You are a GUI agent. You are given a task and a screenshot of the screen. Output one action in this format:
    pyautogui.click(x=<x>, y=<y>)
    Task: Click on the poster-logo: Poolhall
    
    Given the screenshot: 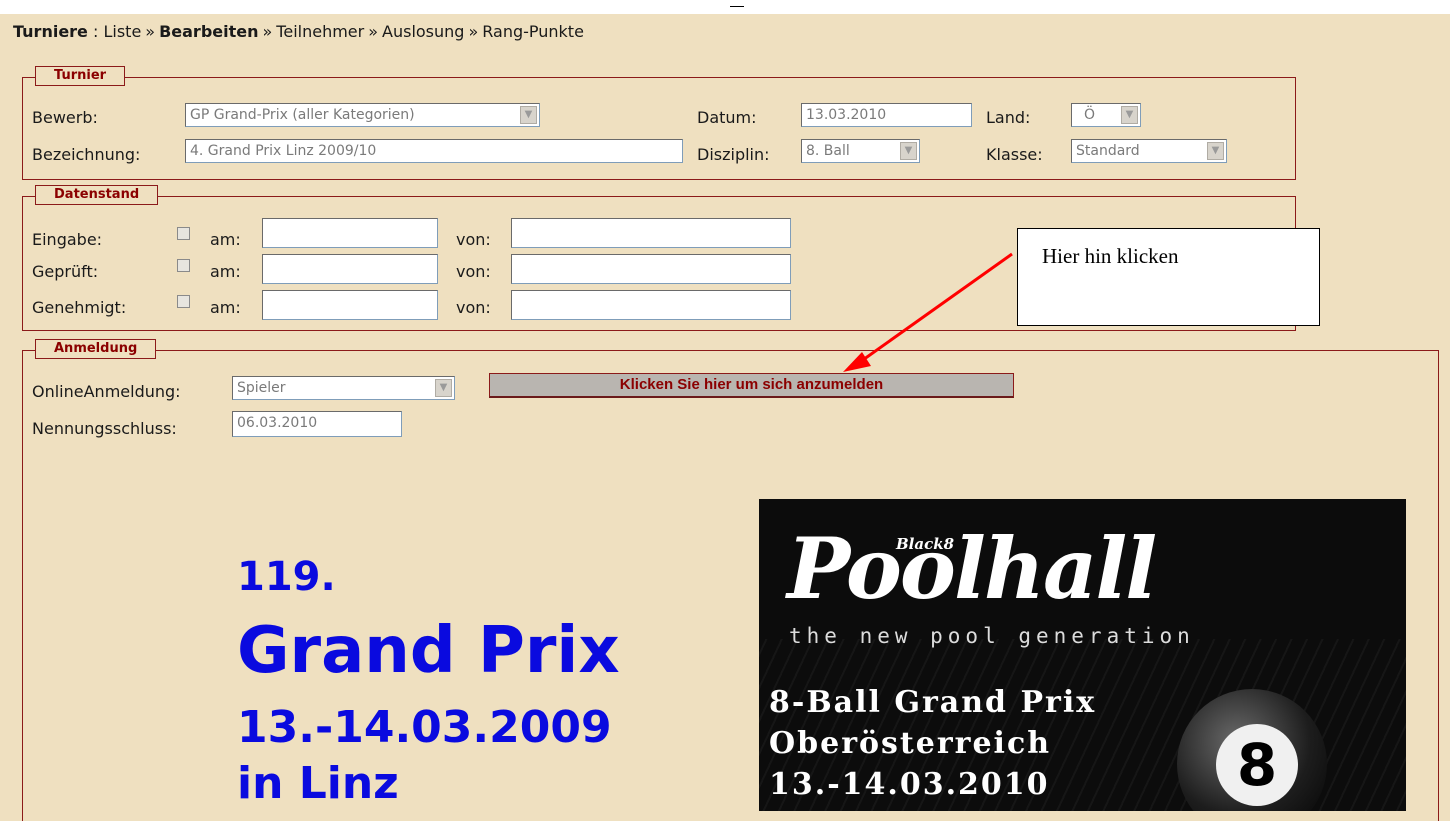 What is the action you would take?
    pyautogui.click(x=972, y=568)
    